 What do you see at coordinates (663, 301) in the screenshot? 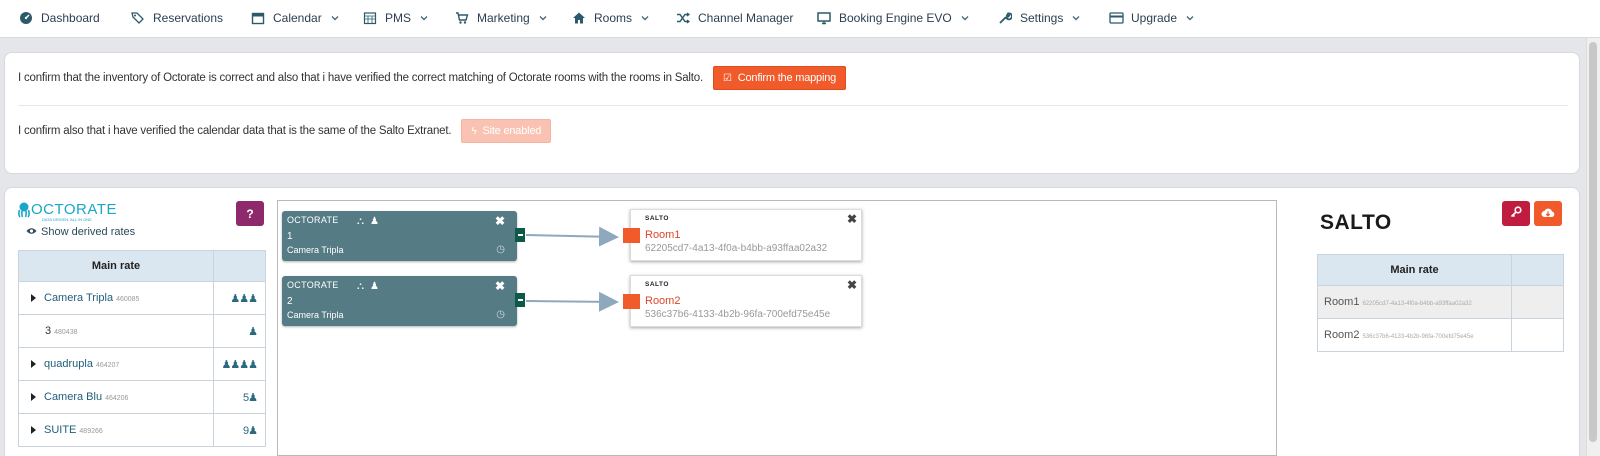
I see `node-room-name: Room2` at bounding box center [663, 301].